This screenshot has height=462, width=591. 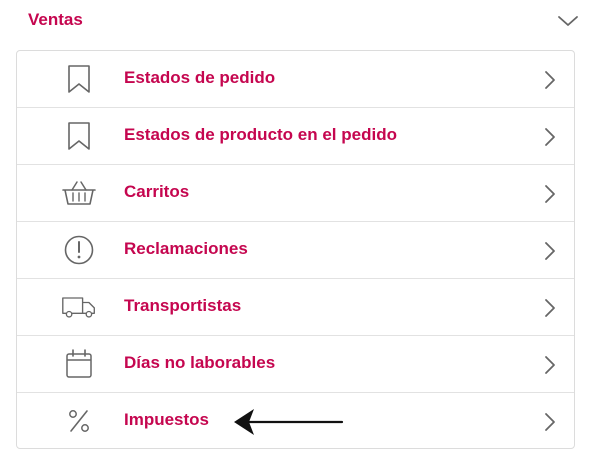 I want to click on arrow-left-icon, so click(x=289, y=422).